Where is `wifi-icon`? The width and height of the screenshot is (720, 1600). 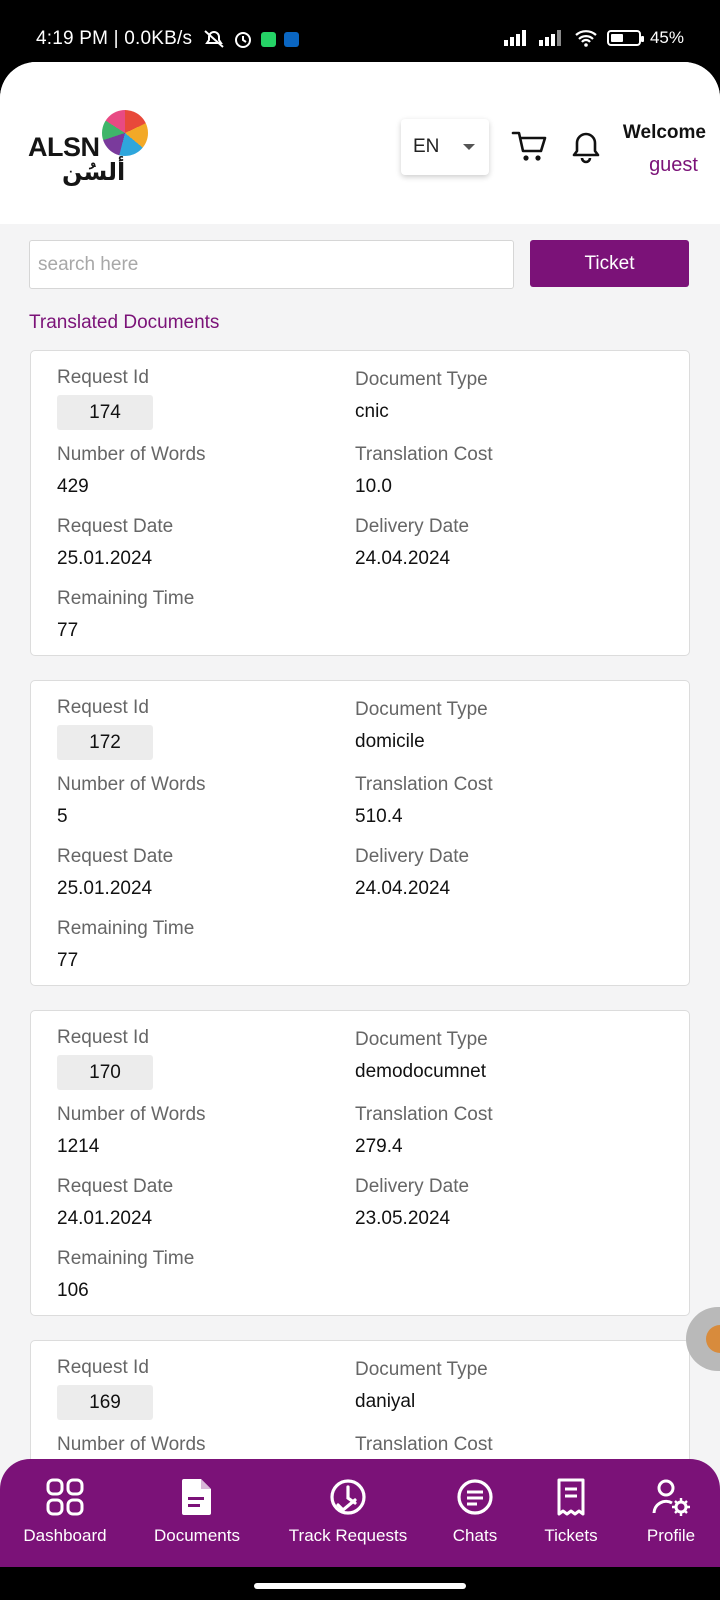
wifi-icon is located at coordinates (586, 38).